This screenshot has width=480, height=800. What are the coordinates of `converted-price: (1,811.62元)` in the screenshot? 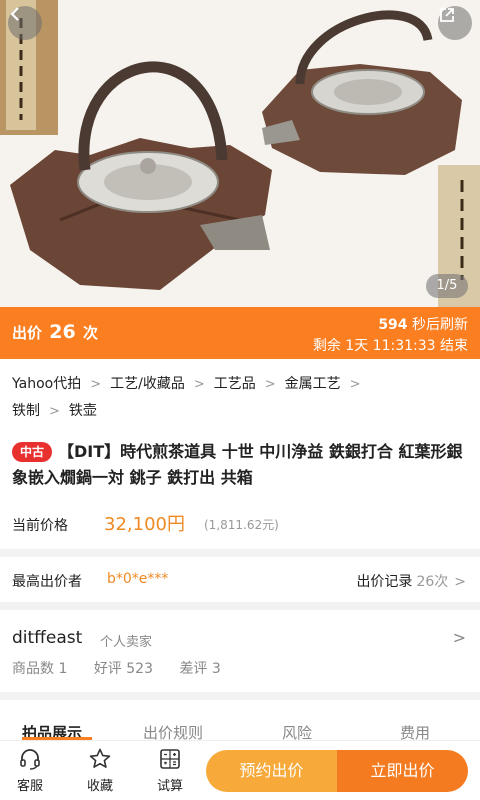 It's located at (241, 525).